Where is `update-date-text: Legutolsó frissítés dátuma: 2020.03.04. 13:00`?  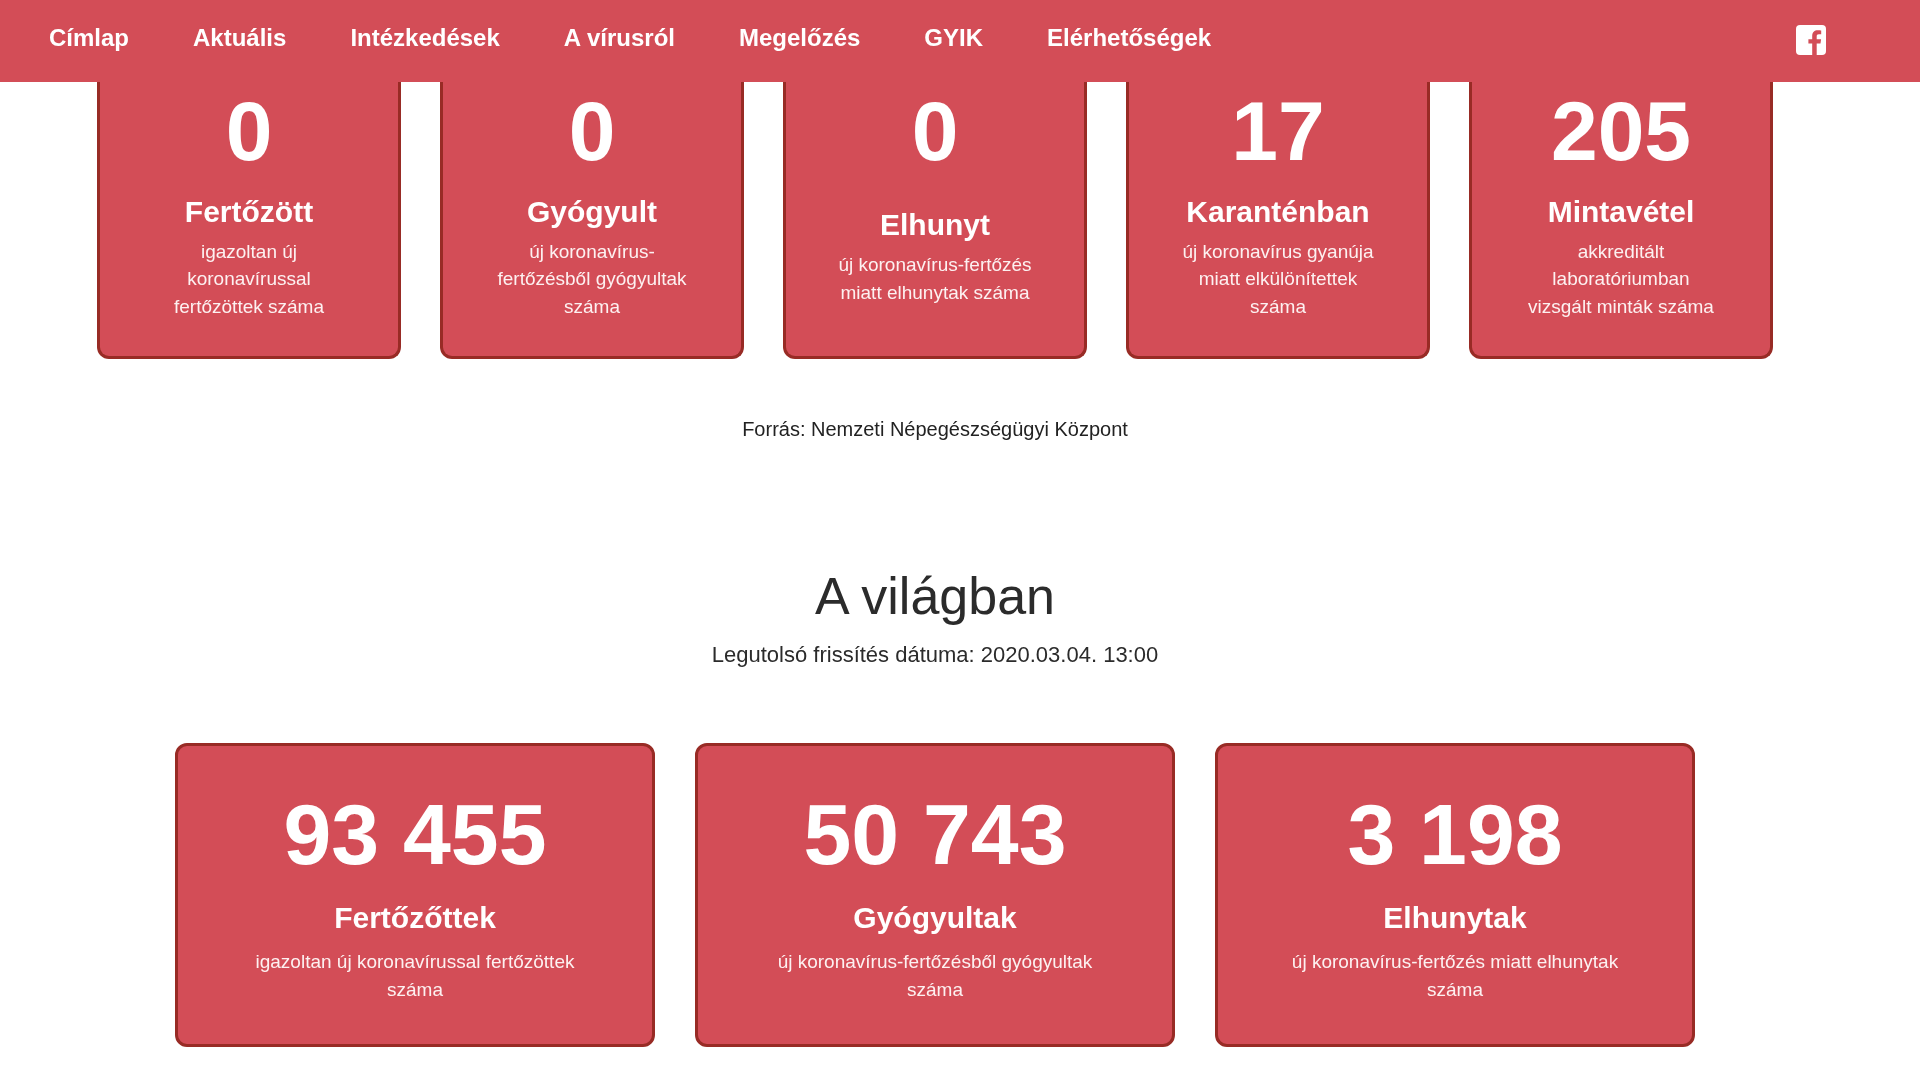
update-date-text: Legutolsó frissítés dátuma: 2020.03.04. 13:00 is located at coordinates (935, 655).